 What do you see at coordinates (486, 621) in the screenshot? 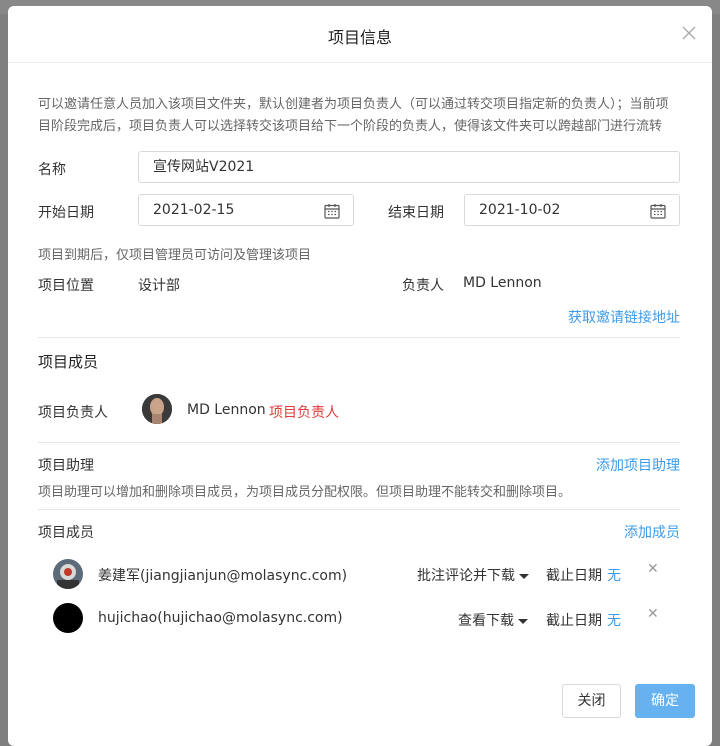
I see `permission-value: 查看下载` at bounding box center [486, 621].